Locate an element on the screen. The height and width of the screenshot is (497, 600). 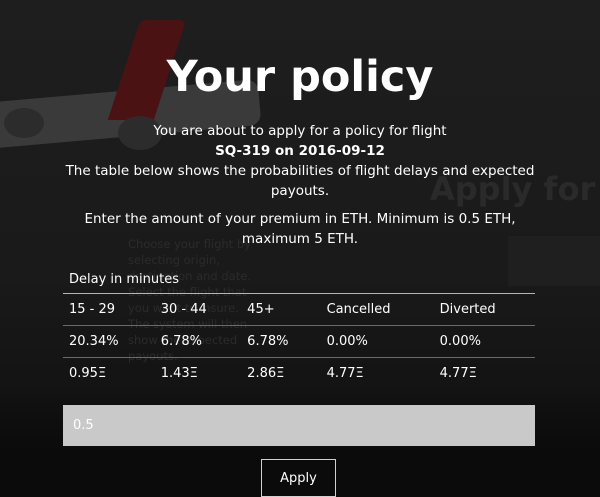
column-header: 15 - 29 is located at coordinates (109, 309).